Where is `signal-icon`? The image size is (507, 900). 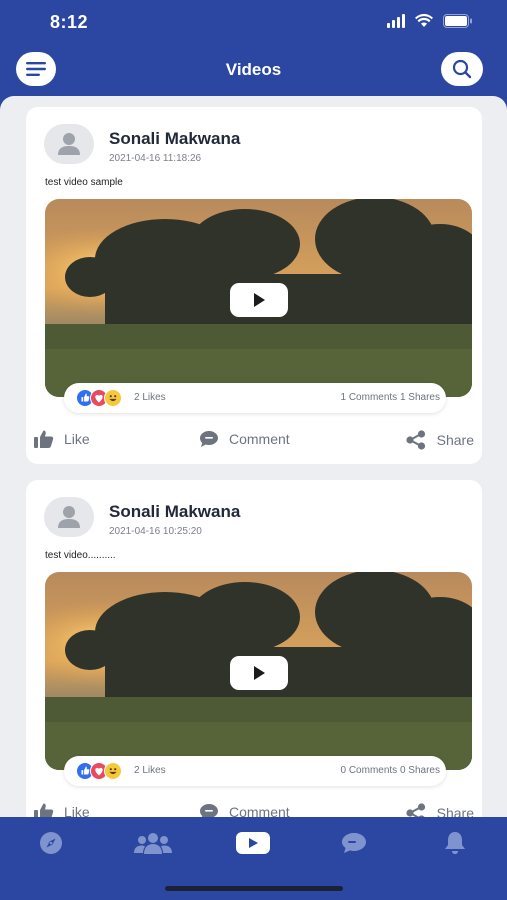 signal-icon is located at coordinates (396, 21).